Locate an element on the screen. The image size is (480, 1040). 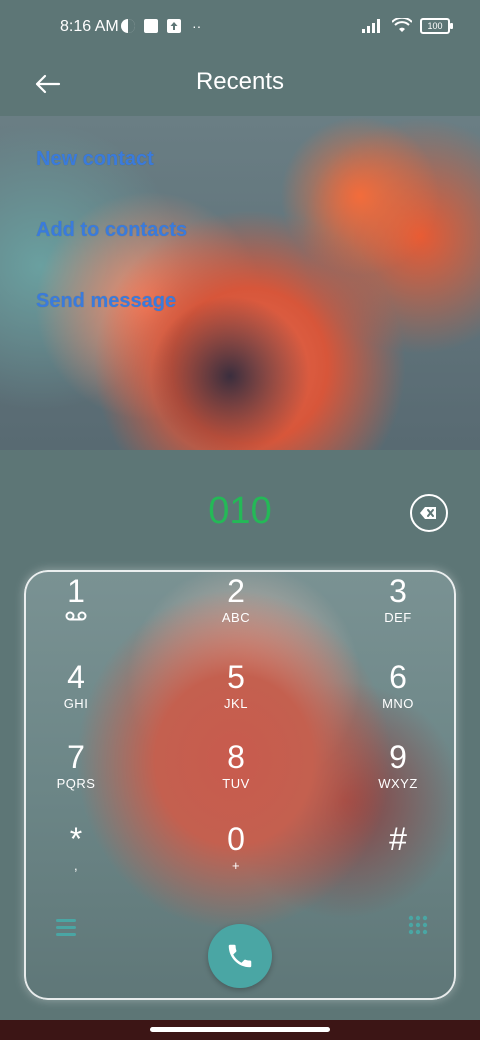
status-upload-icon is located at coordinates (174, 26).